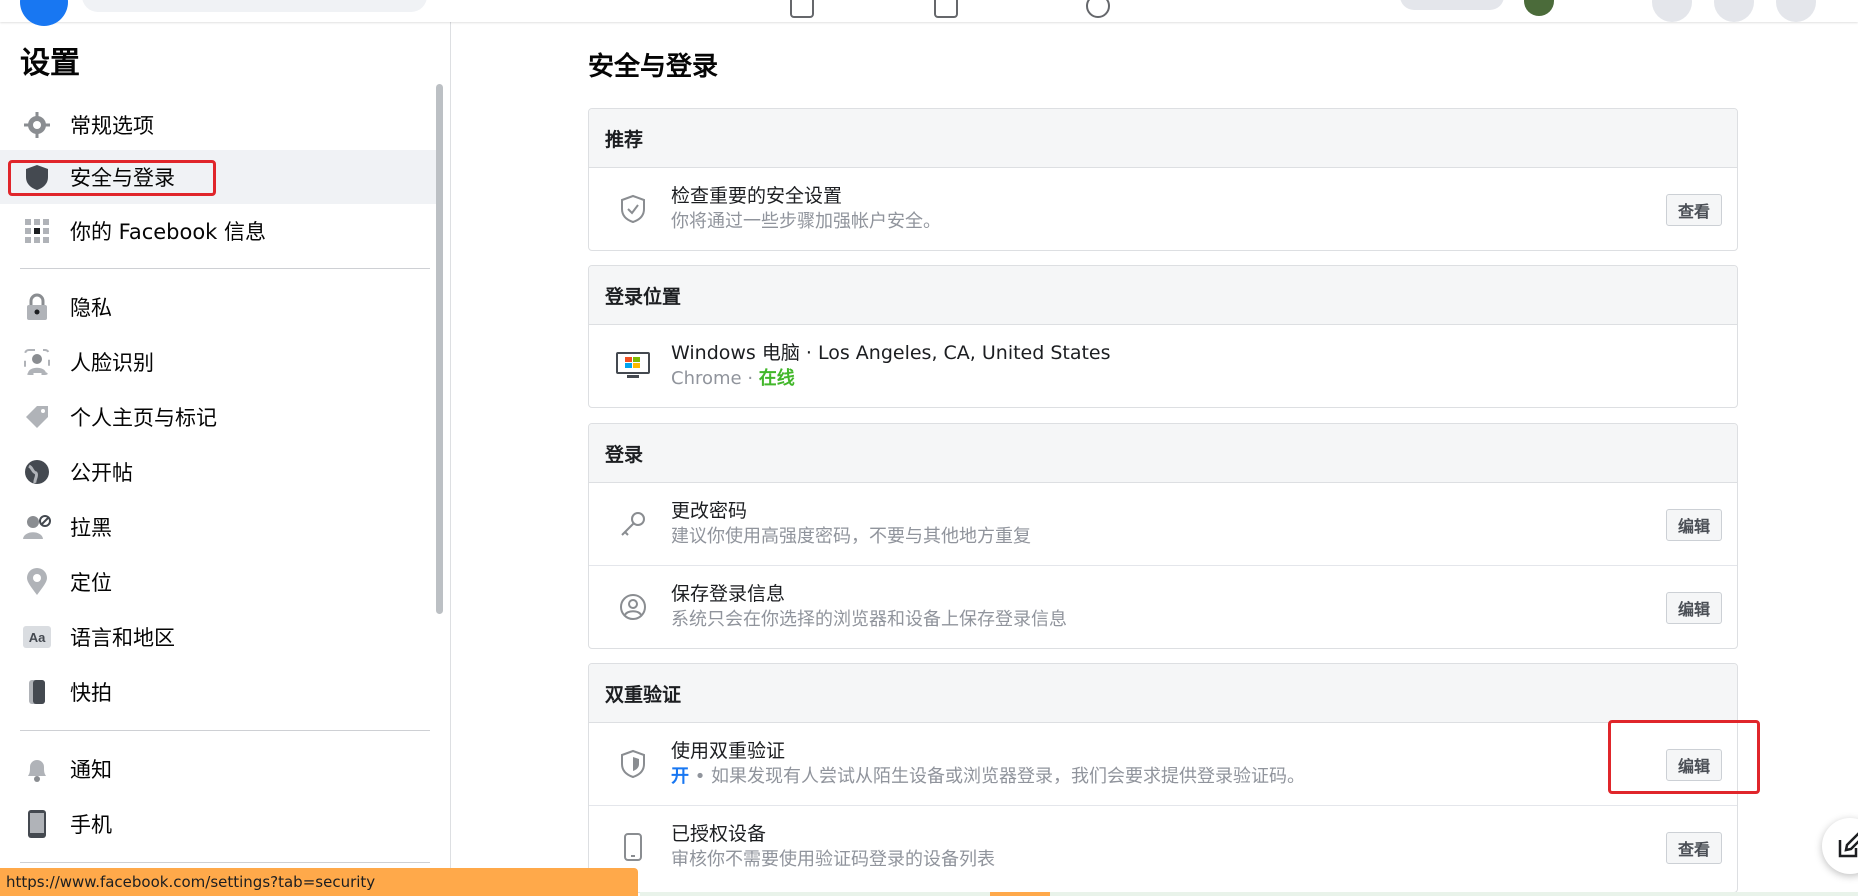  Describe the element at coordinates (37, 527) in the screenshot. I see `block-user-icon` at that location.